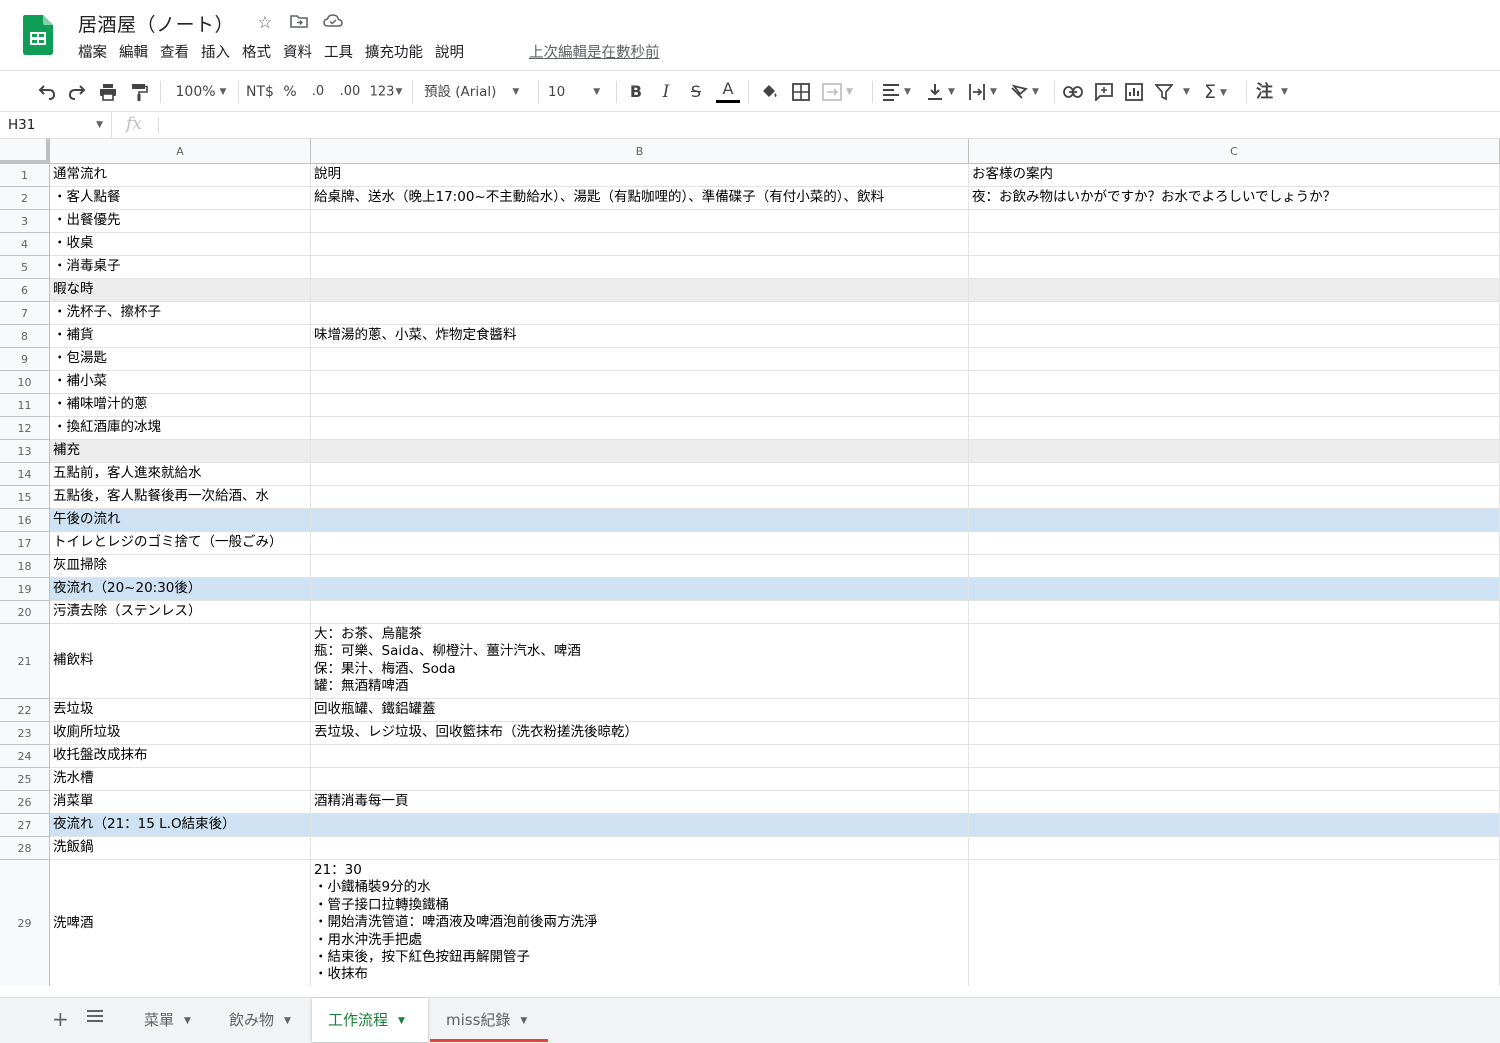  I want to click on cell-col-a: 補充, so click(180, 451).